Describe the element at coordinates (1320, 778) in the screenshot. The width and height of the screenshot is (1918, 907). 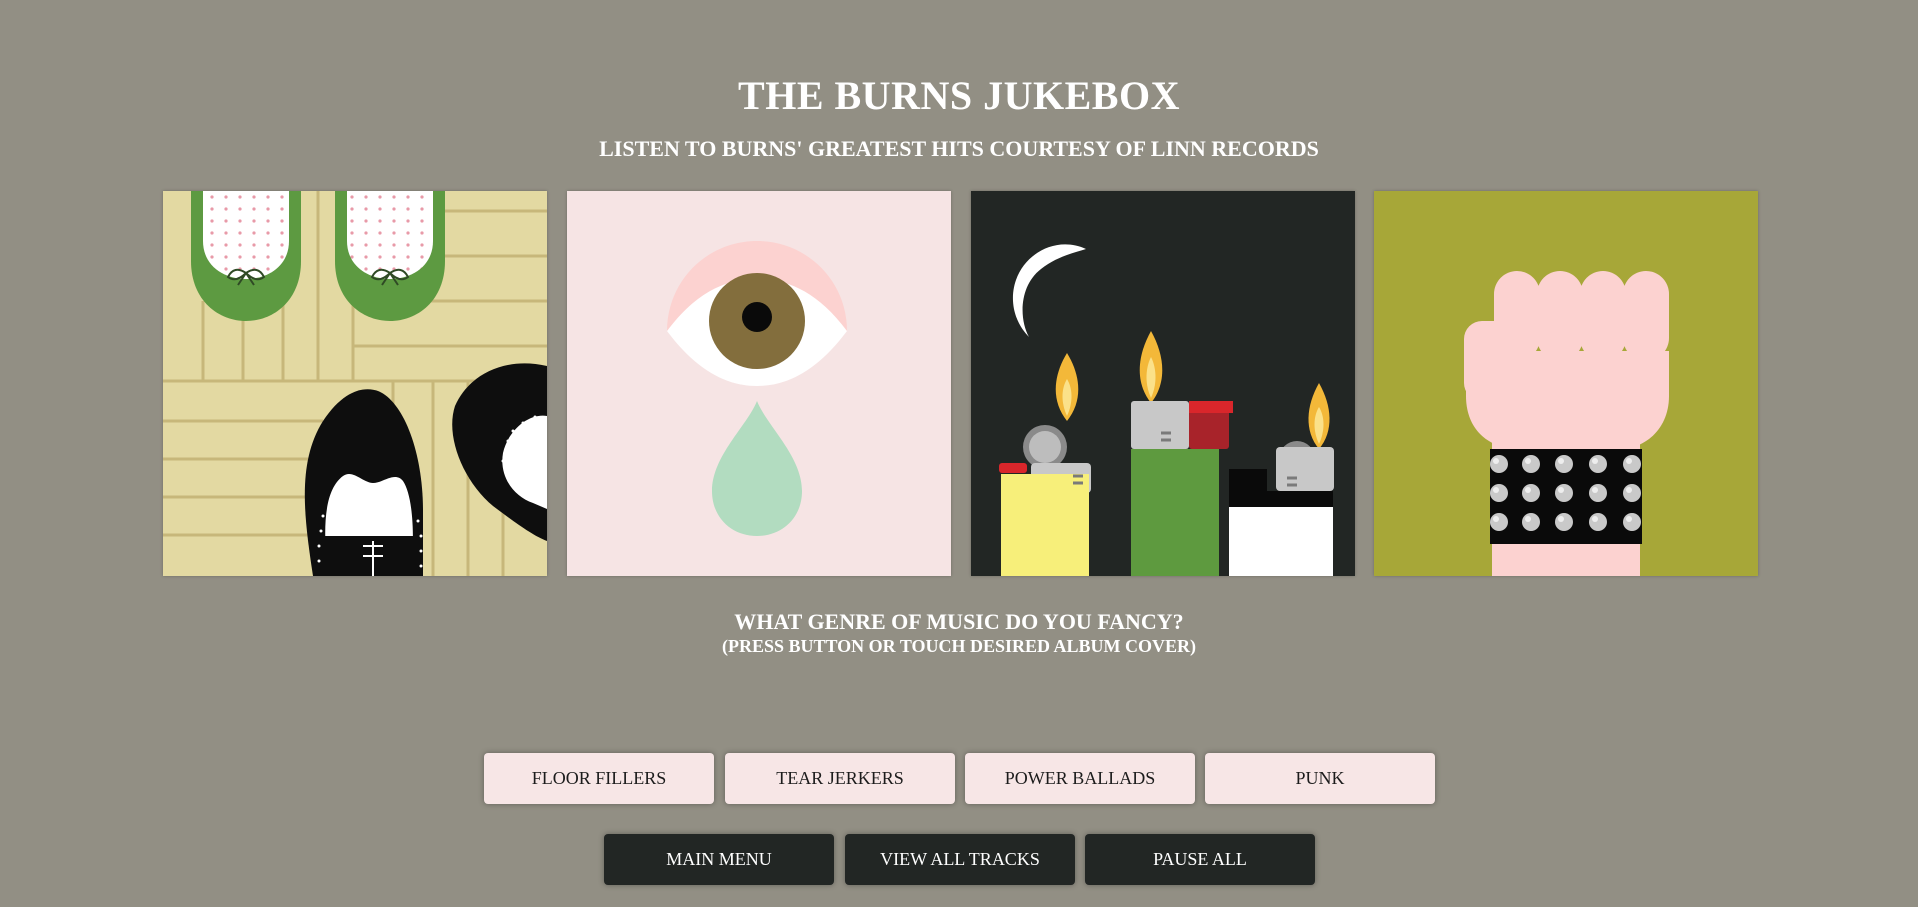
I see `punk-button: PUNK` at that location.